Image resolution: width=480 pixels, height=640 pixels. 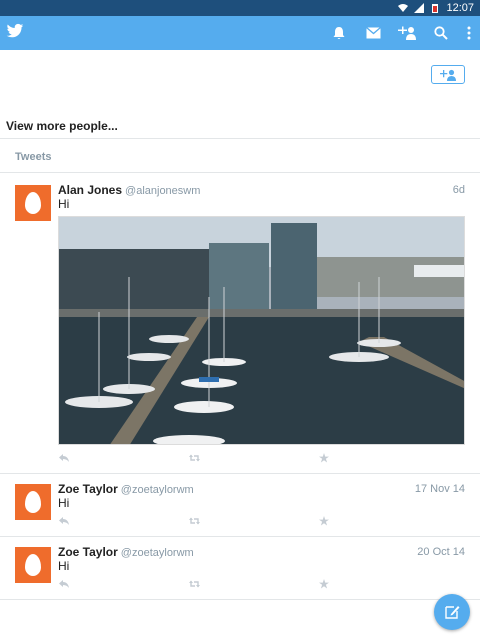 I want to click on tweets-section-title: Tweets, so click(x=33, y=157).